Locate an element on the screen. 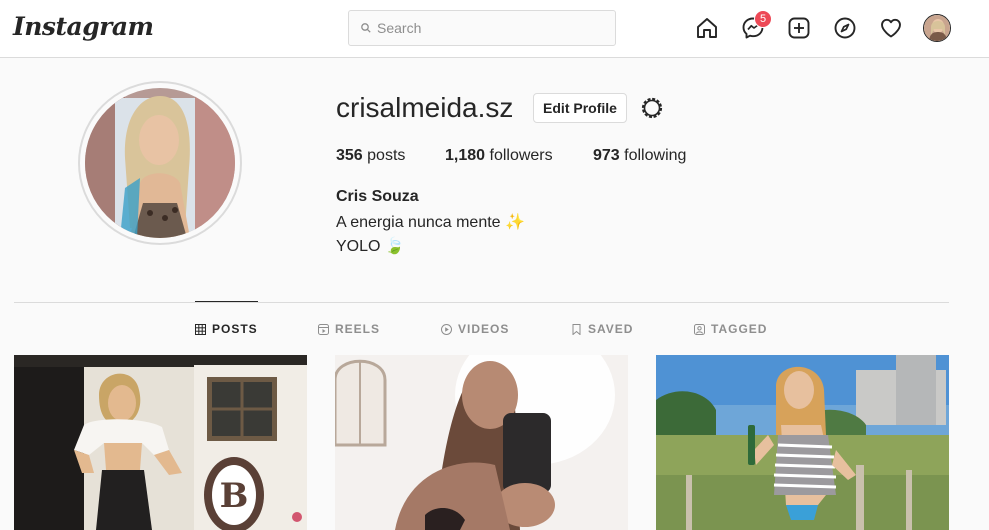 The width and height of the screenshot is (989, 530). reels-icon is located at coordinates (323, 329).